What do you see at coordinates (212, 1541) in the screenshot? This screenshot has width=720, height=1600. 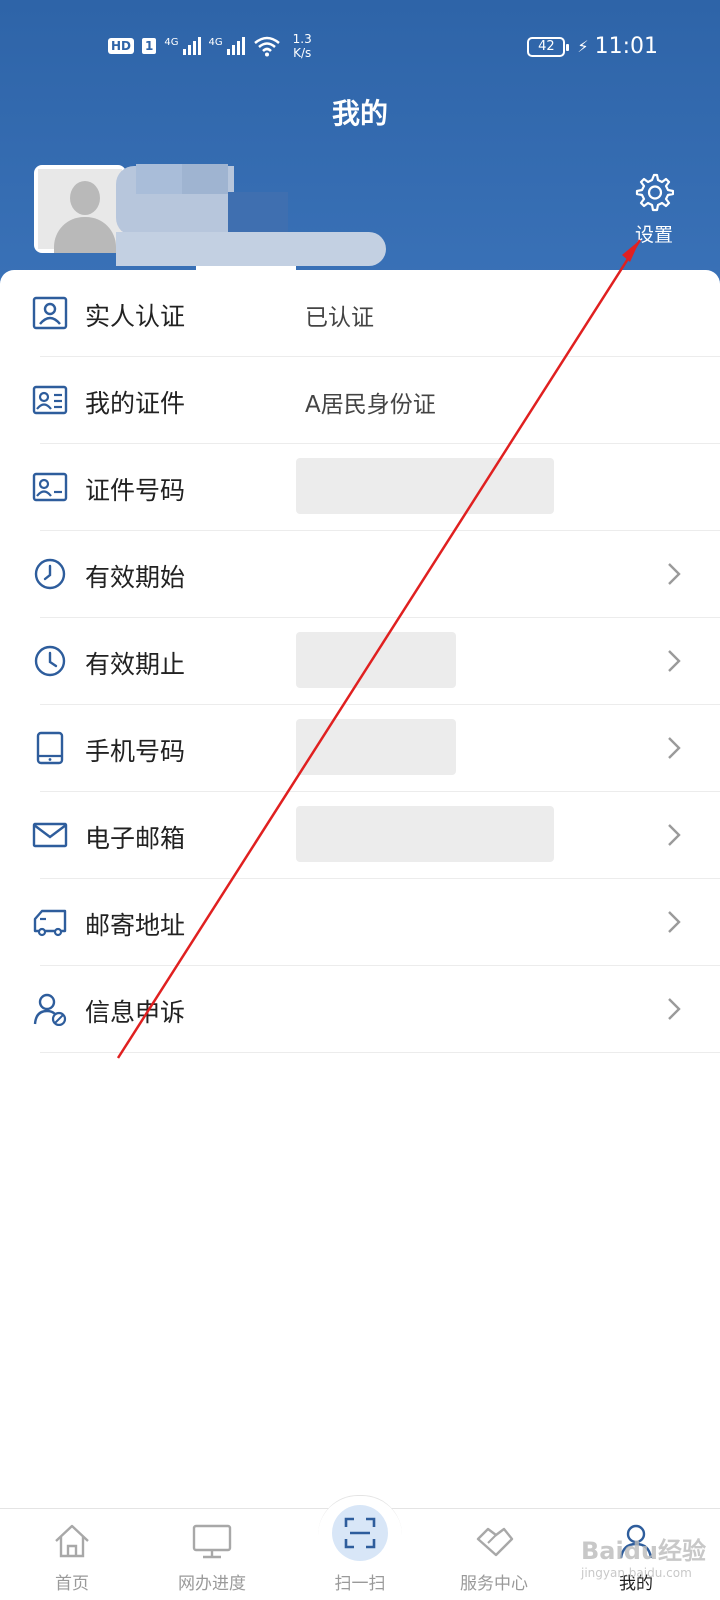 I see `monitor-icon` at bounding box center [212, 1541].